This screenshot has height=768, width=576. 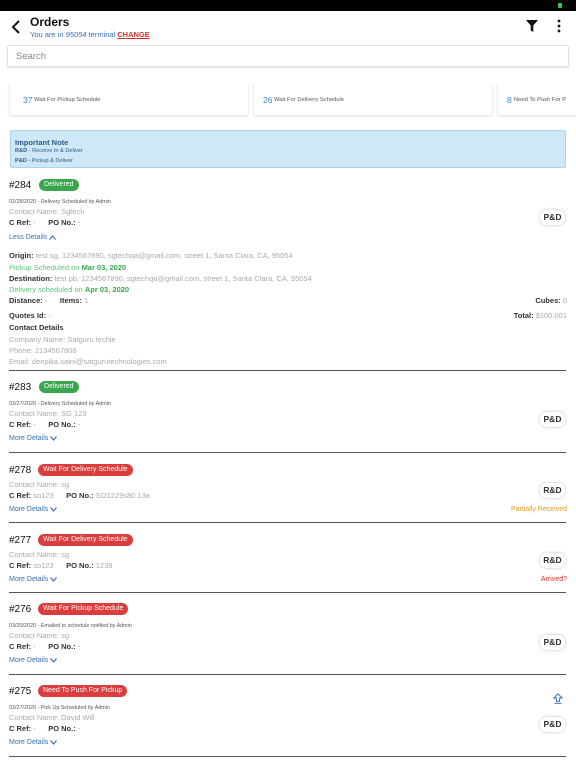 What do you see at coordinates (20, 185) in the screenshot?
I see `order-number: #284` at bounding box center [20, 185].